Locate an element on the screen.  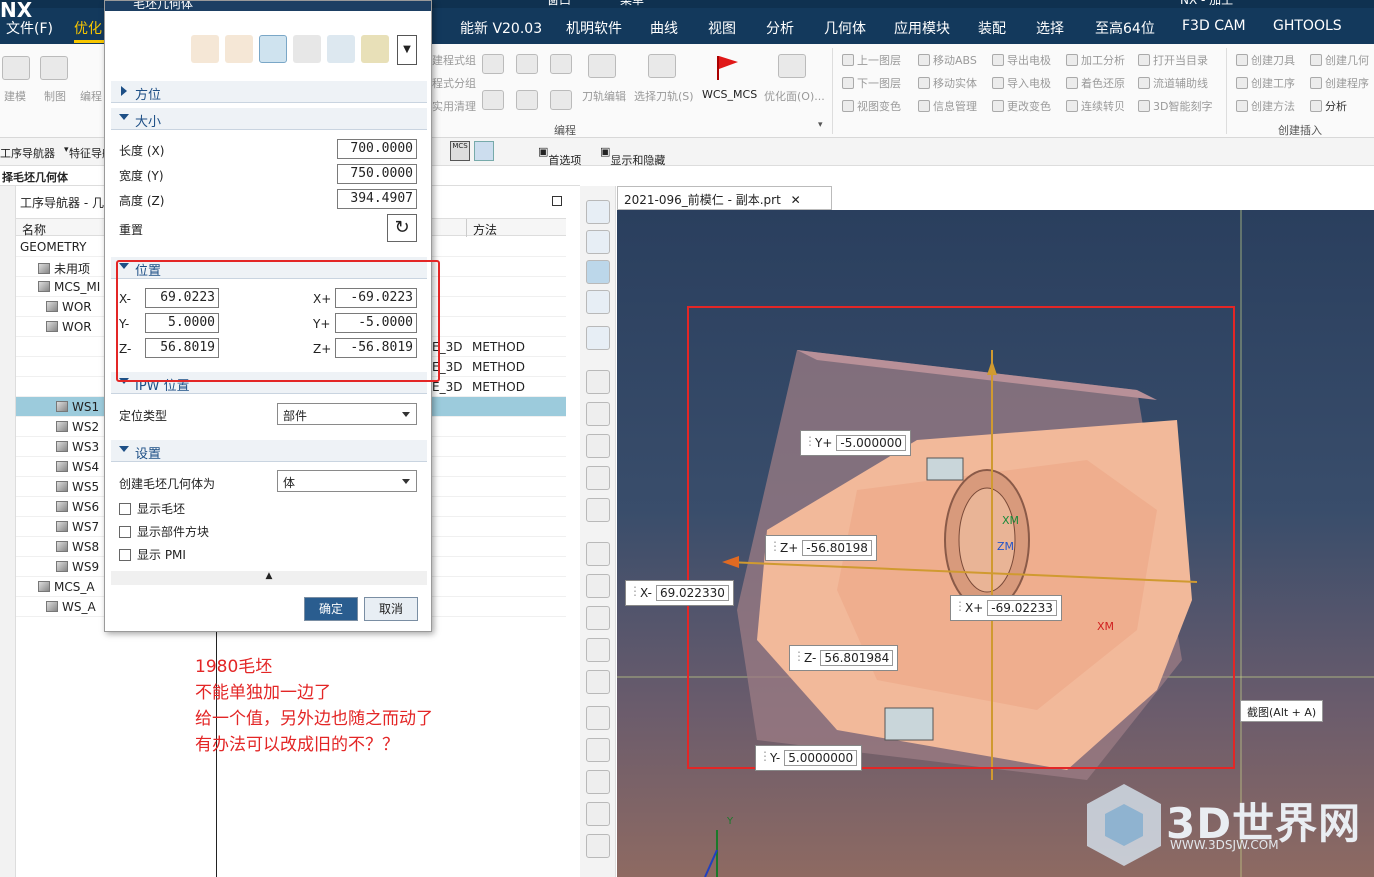
maximize-icon is located at coordinates (557, 201).